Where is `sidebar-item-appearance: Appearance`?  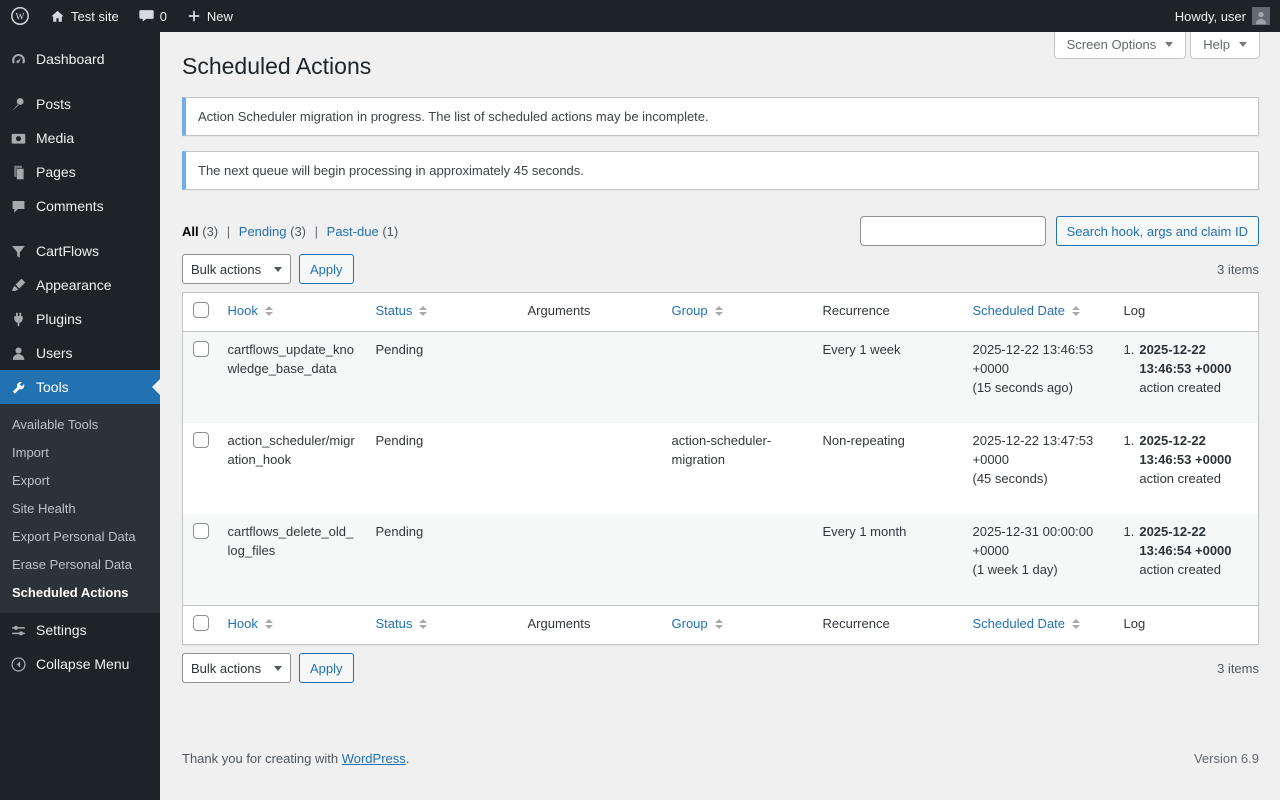 sidebar-item-appearance: Appearance is located at coordinates (80, 285).